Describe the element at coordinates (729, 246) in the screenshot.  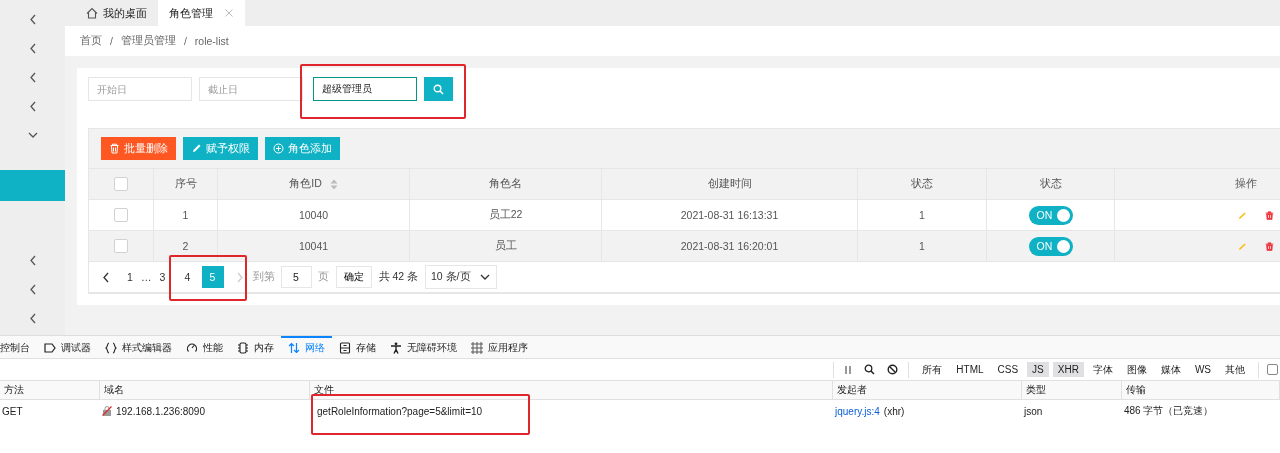
I see `table-cell: 2021-08-31 16:20:01` at that location.